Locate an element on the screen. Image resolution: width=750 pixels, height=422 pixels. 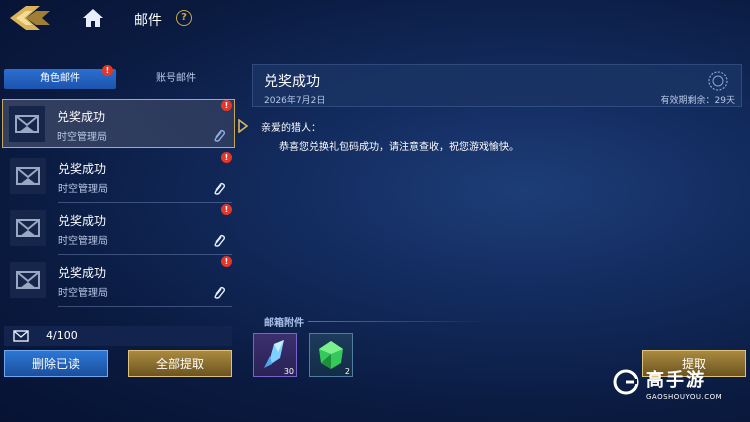
attachment-qty: 30 is located at coordinates (288, 371).